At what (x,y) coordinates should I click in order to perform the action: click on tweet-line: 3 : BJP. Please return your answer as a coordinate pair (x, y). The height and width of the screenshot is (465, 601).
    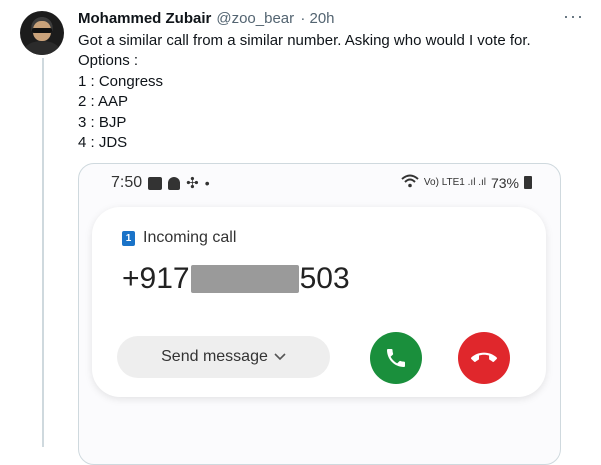
    Looking at the image, I should click on (102, 122).